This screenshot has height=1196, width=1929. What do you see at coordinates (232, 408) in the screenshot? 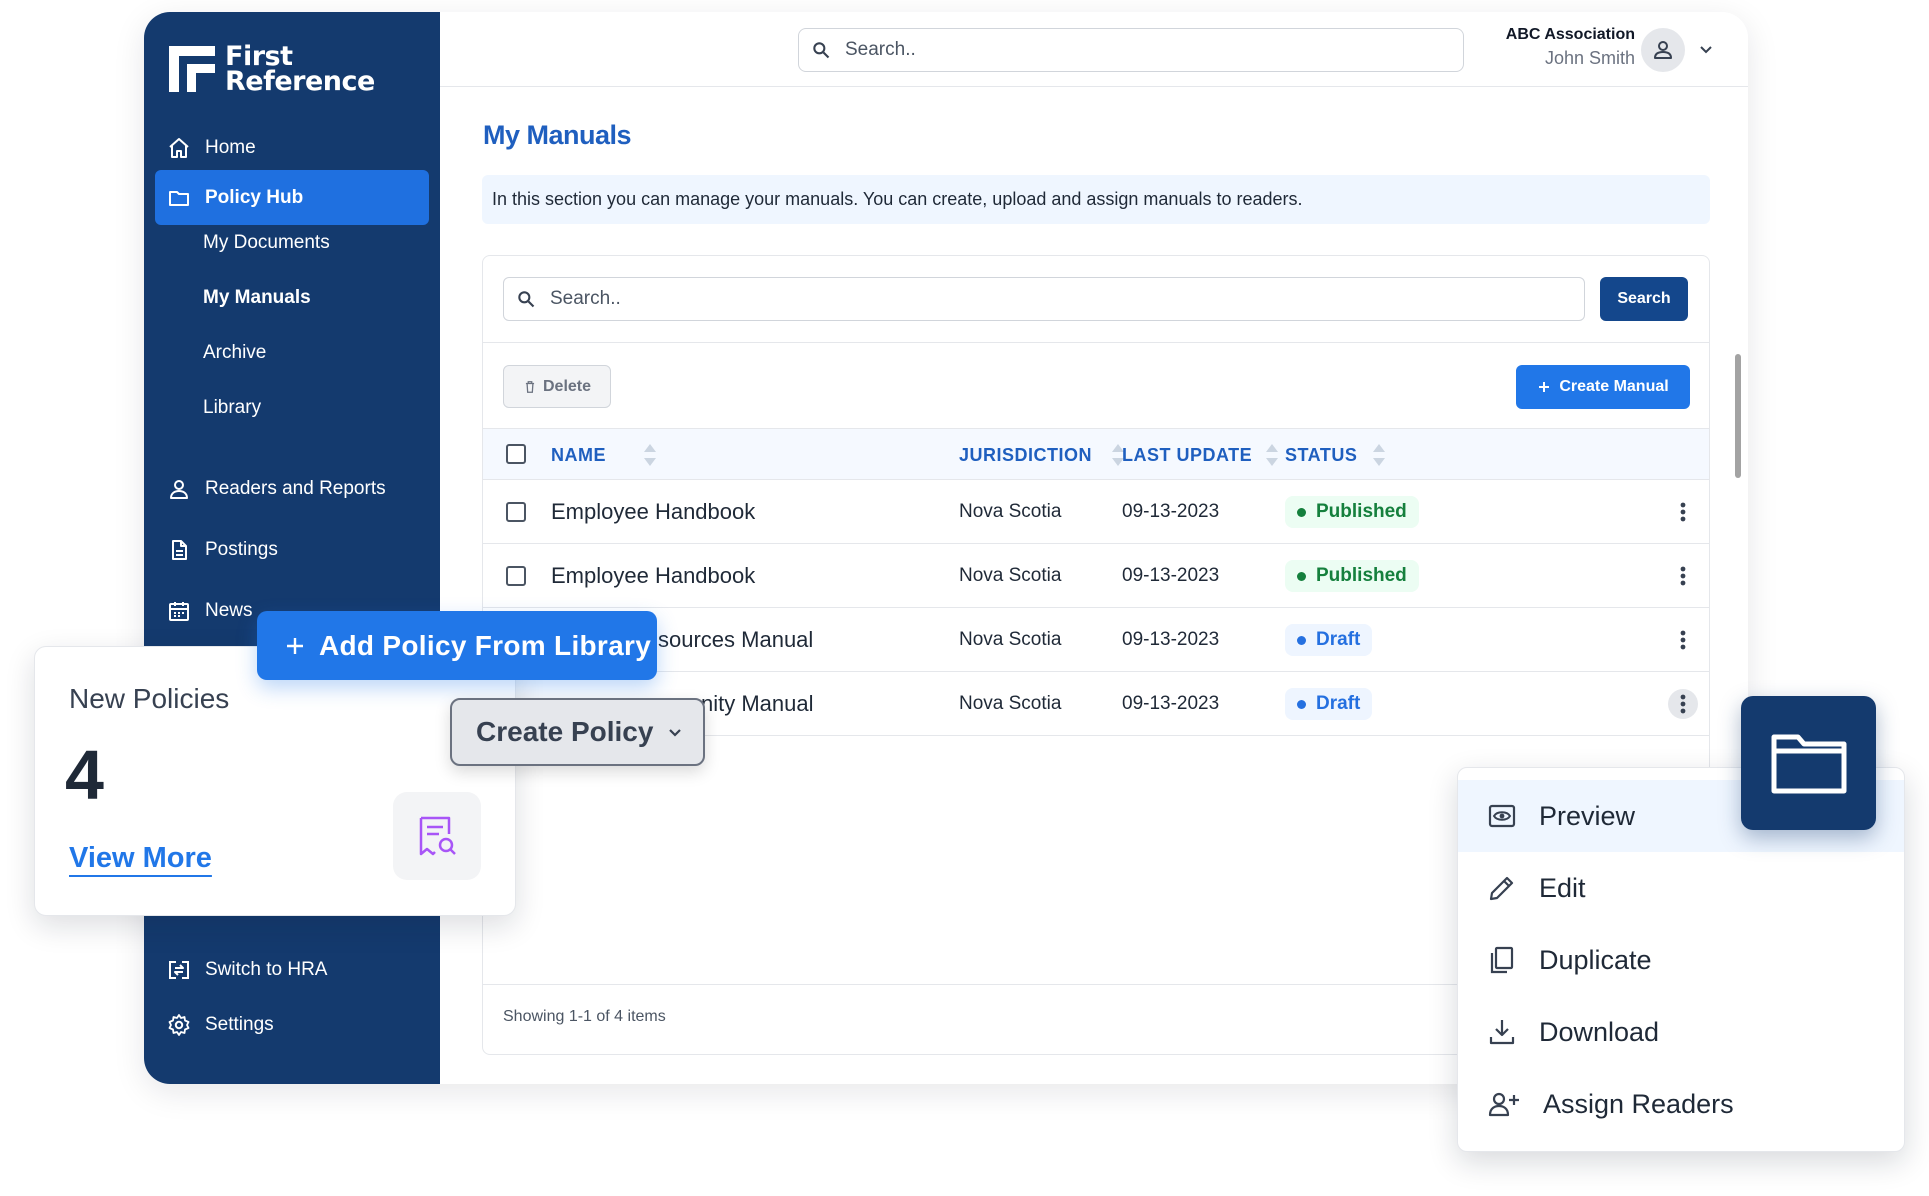
I see `sidebar-subitem-library: Library` at bounding box center [232, 408].